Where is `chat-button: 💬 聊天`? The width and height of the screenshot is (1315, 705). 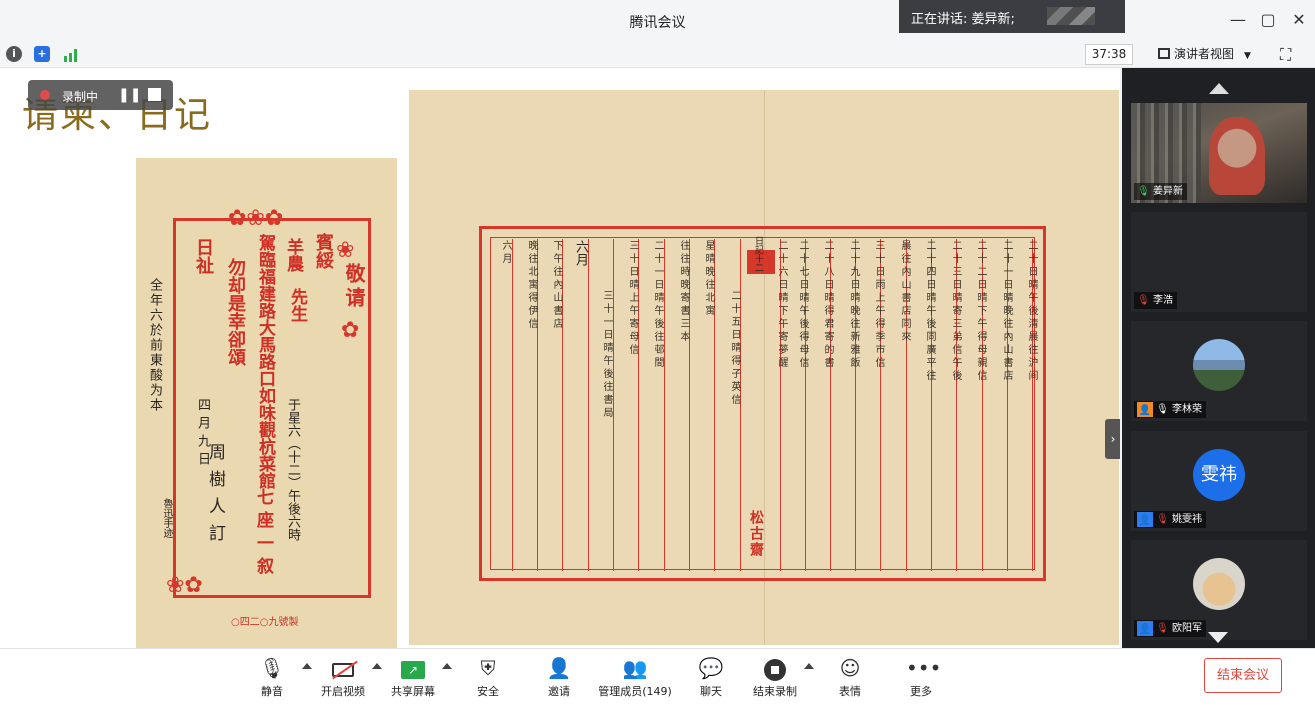
chat-button: 💬 聊天 is located at coordinates (711, 677).